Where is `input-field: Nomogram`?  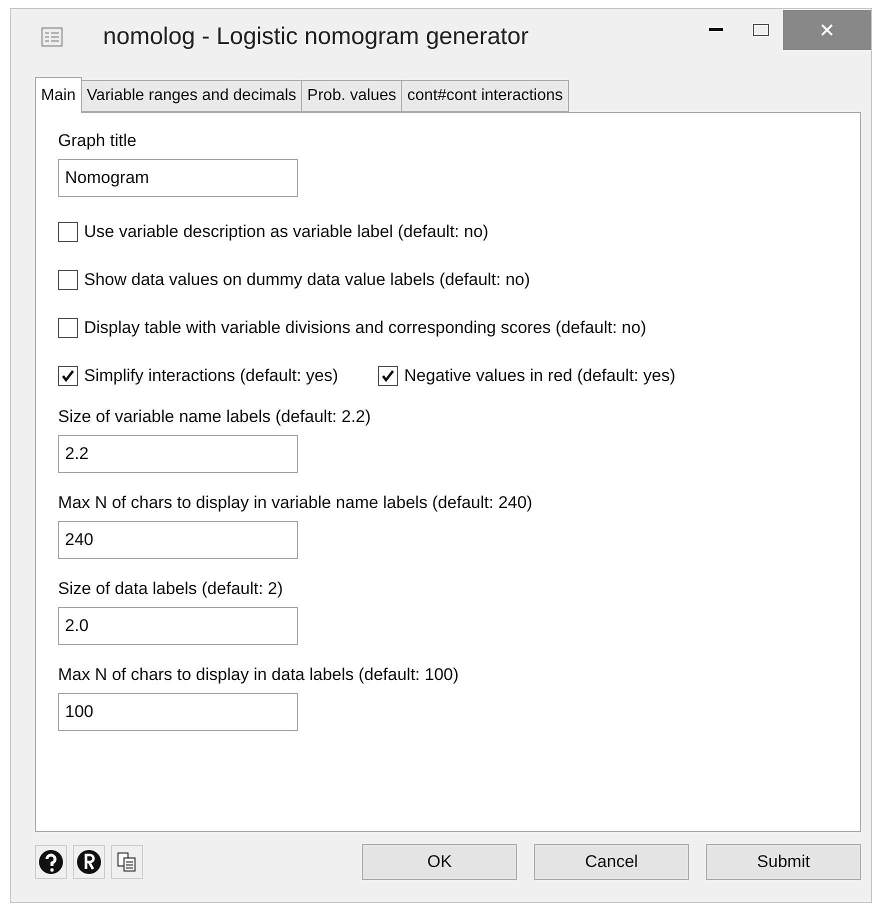 input-field: Nomogram is located at coordinates (178, 178).